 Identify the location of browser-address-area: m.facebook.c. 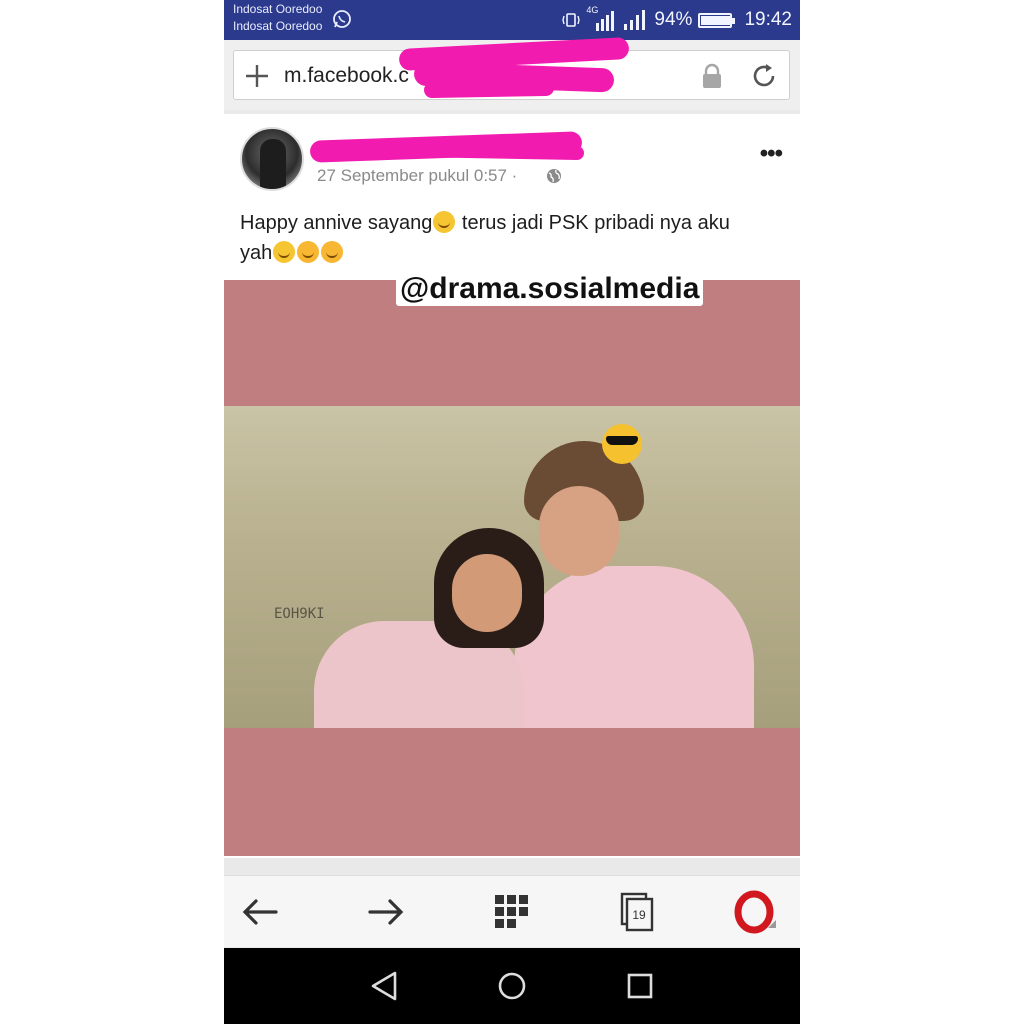
(512, 73).